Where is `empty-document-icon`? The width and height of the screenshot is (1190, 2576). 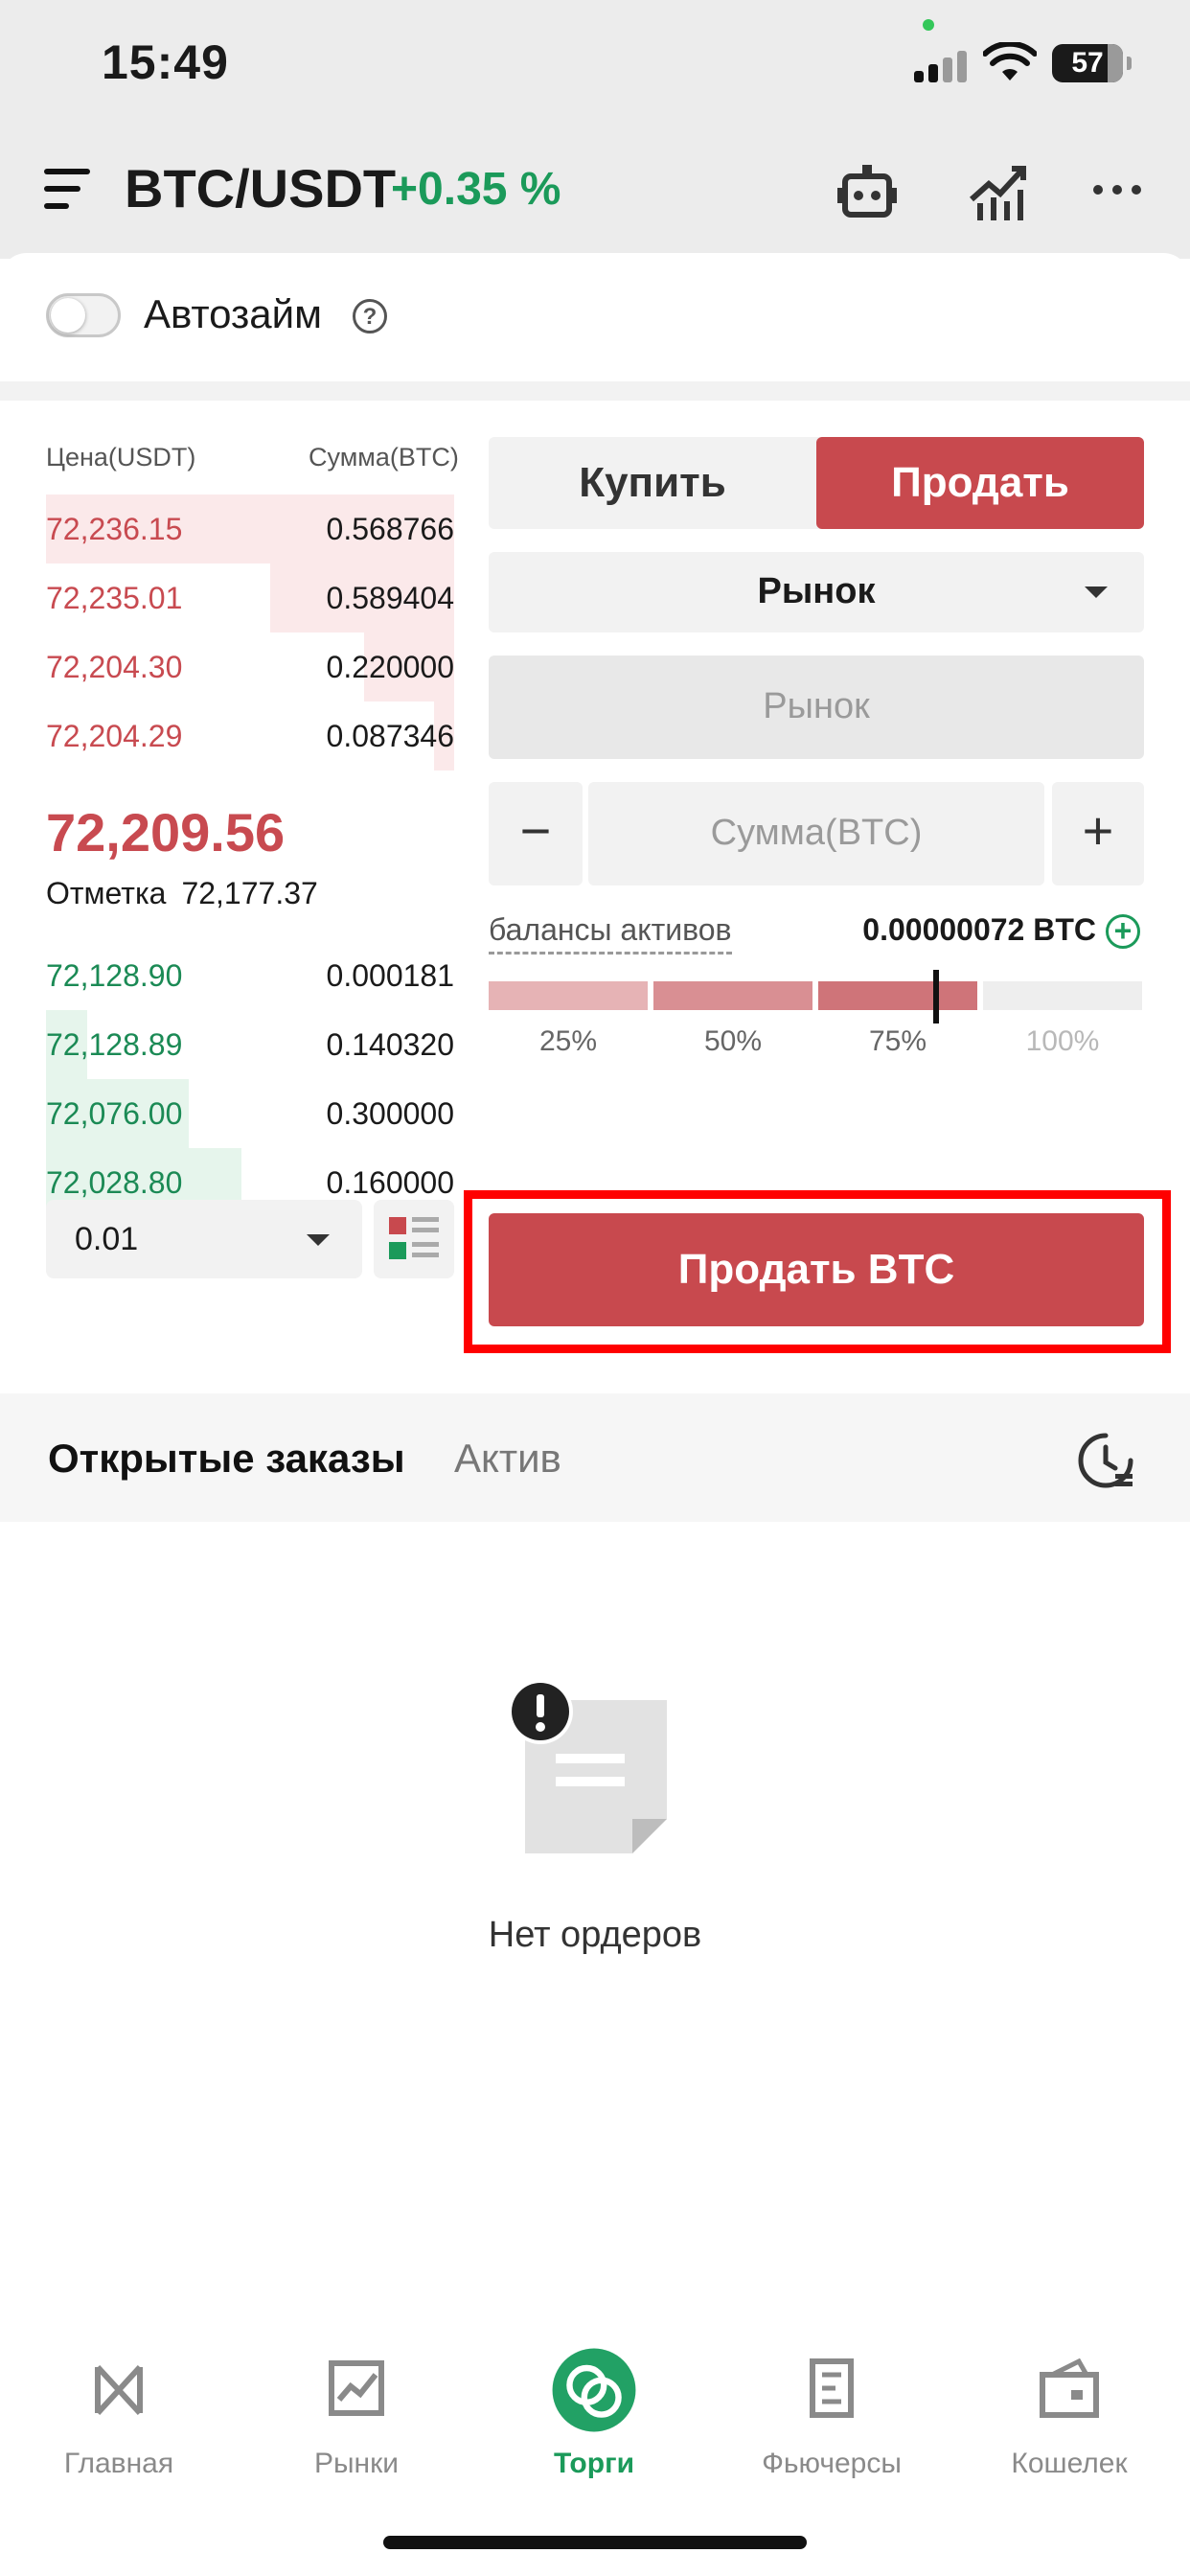
empty-document-icon is located at coordinates (588, 1766).